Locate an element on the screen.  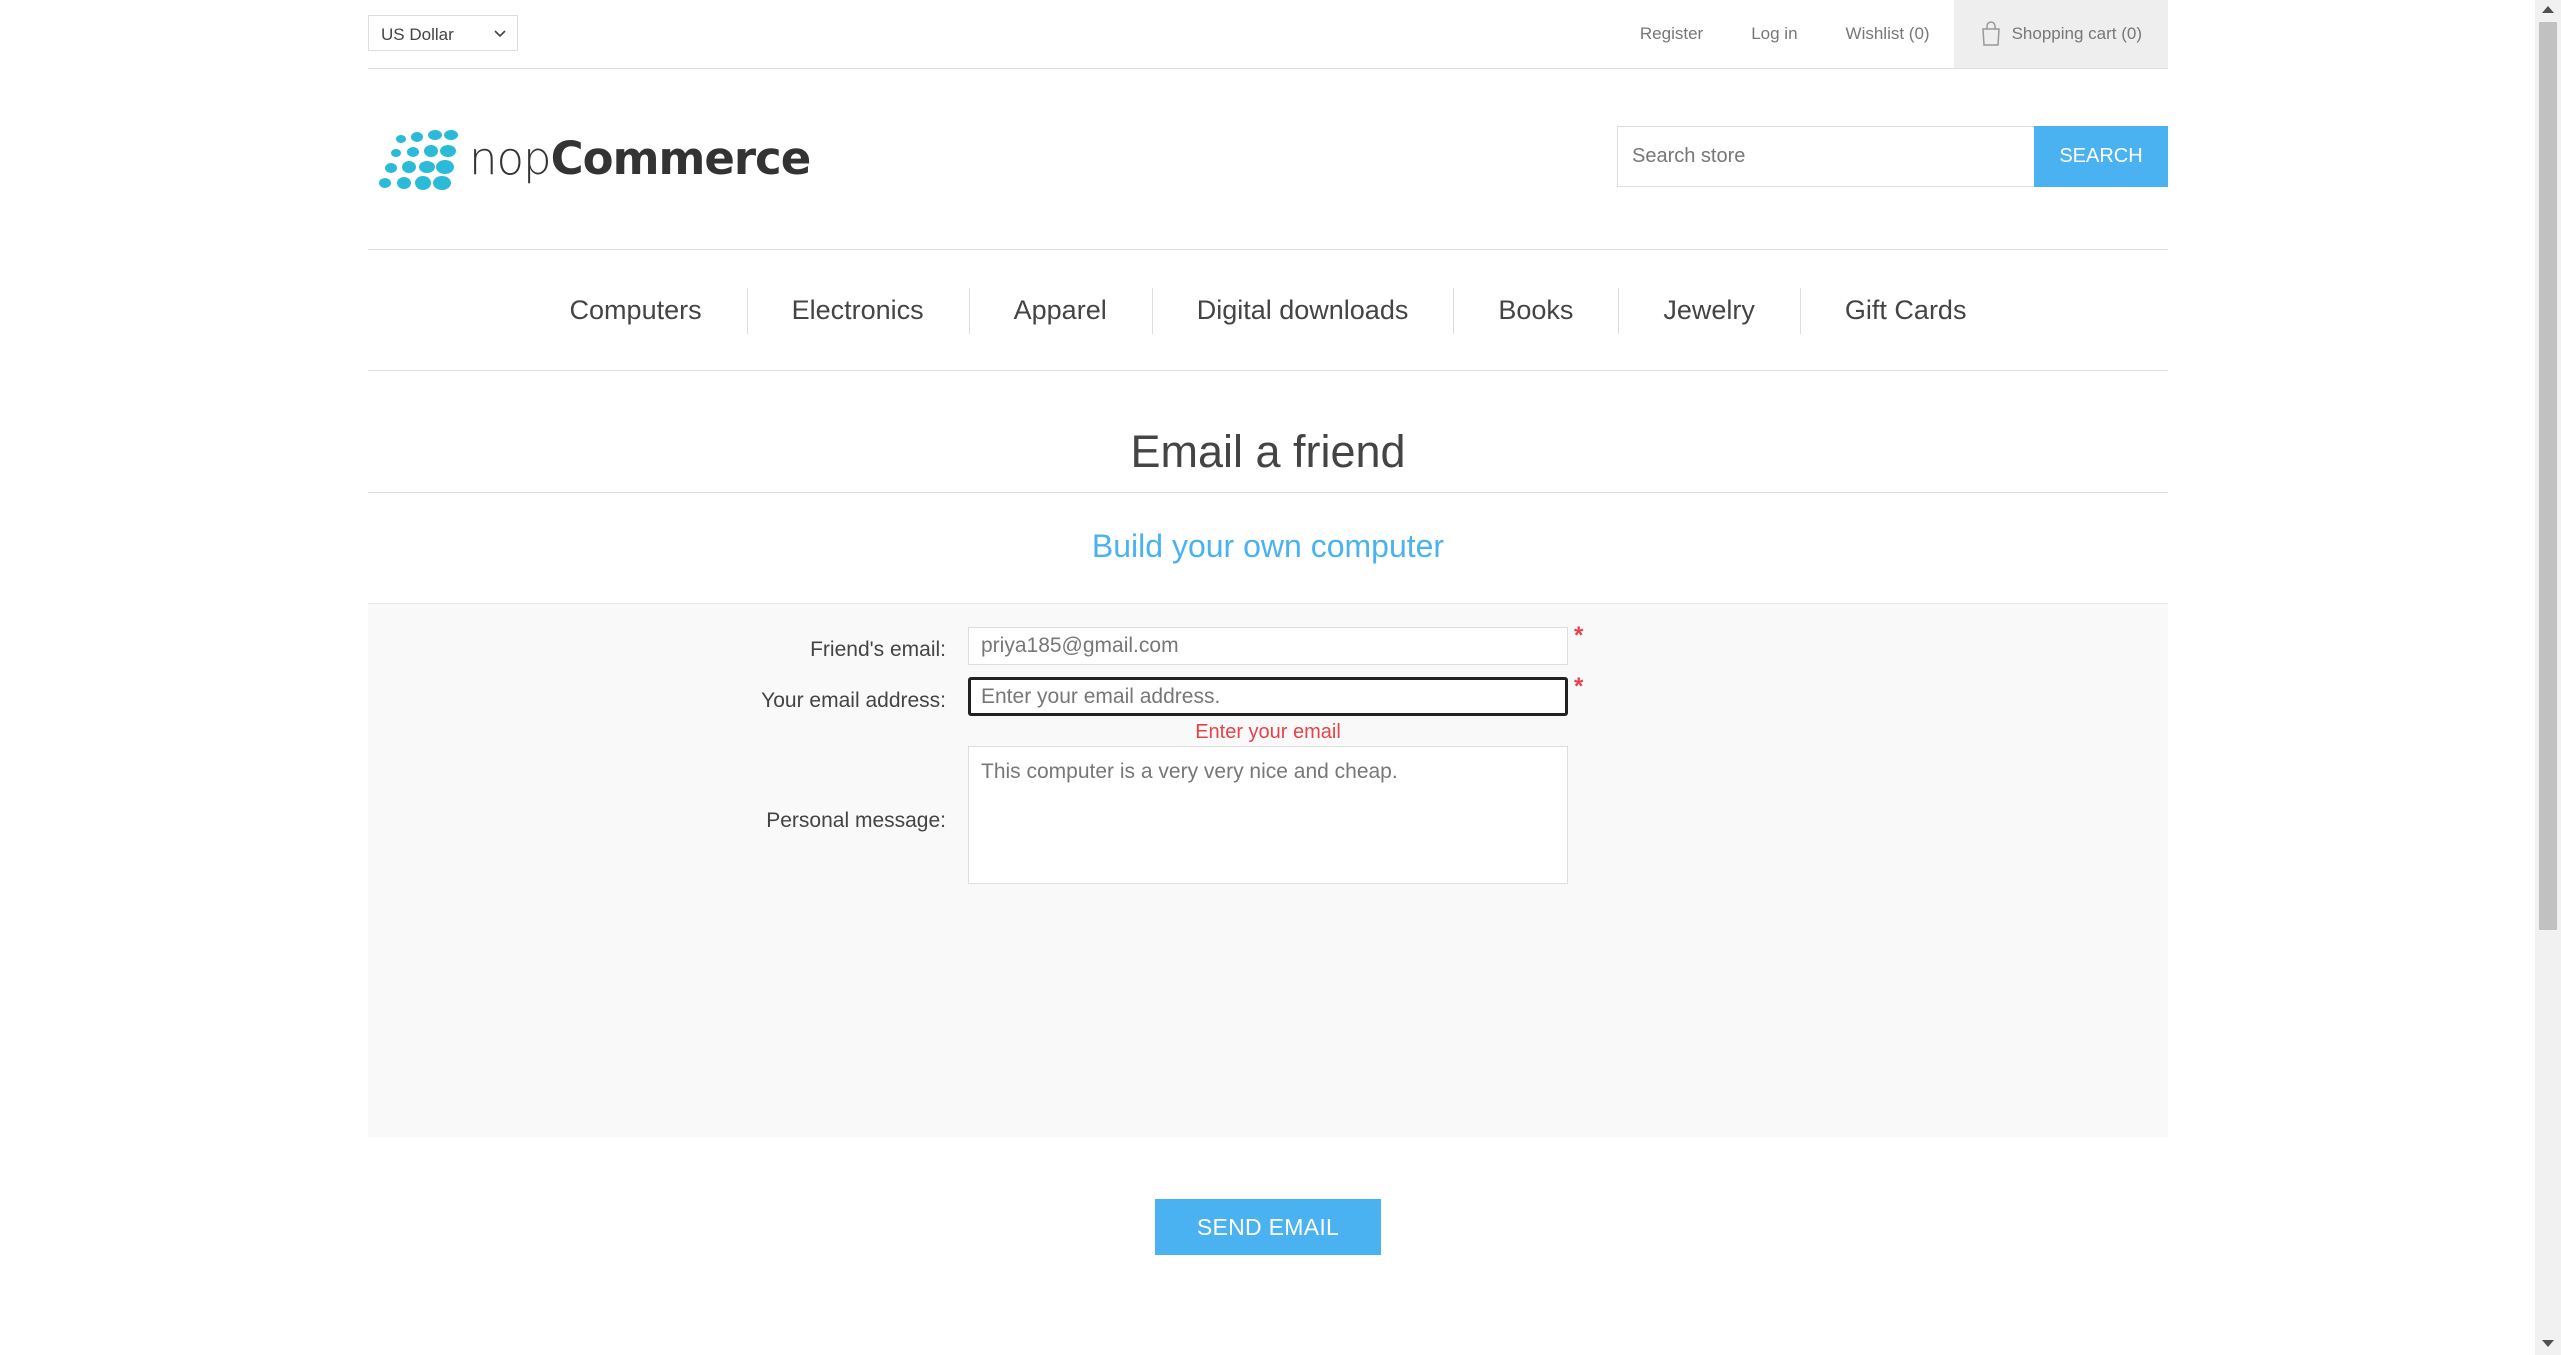
your-email-field is located at coordinates (1268, 696).